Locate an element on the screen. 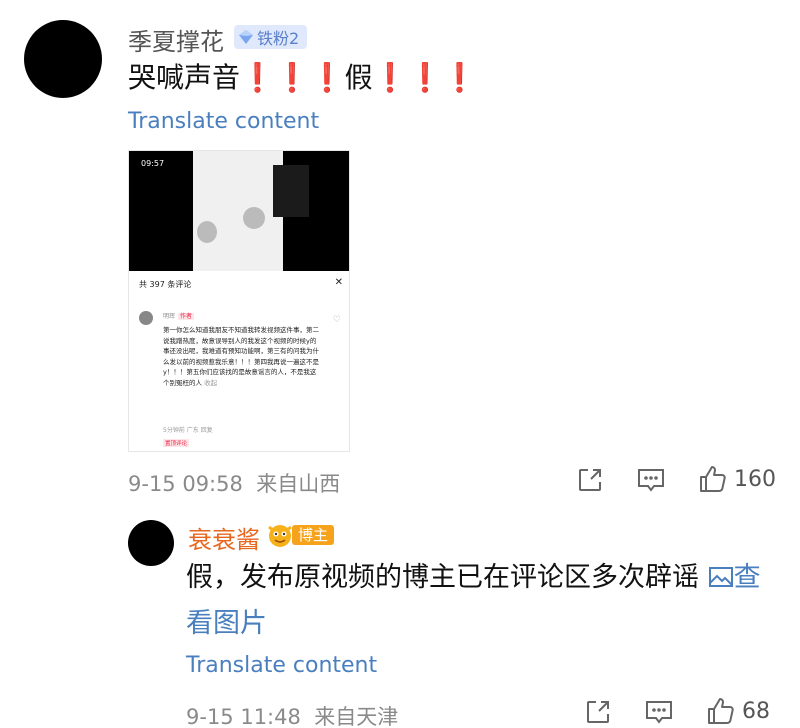 The height and width of the screenshot is (728, 800). blogger-badge-label: 博主 is located at coordinates (313, 535).